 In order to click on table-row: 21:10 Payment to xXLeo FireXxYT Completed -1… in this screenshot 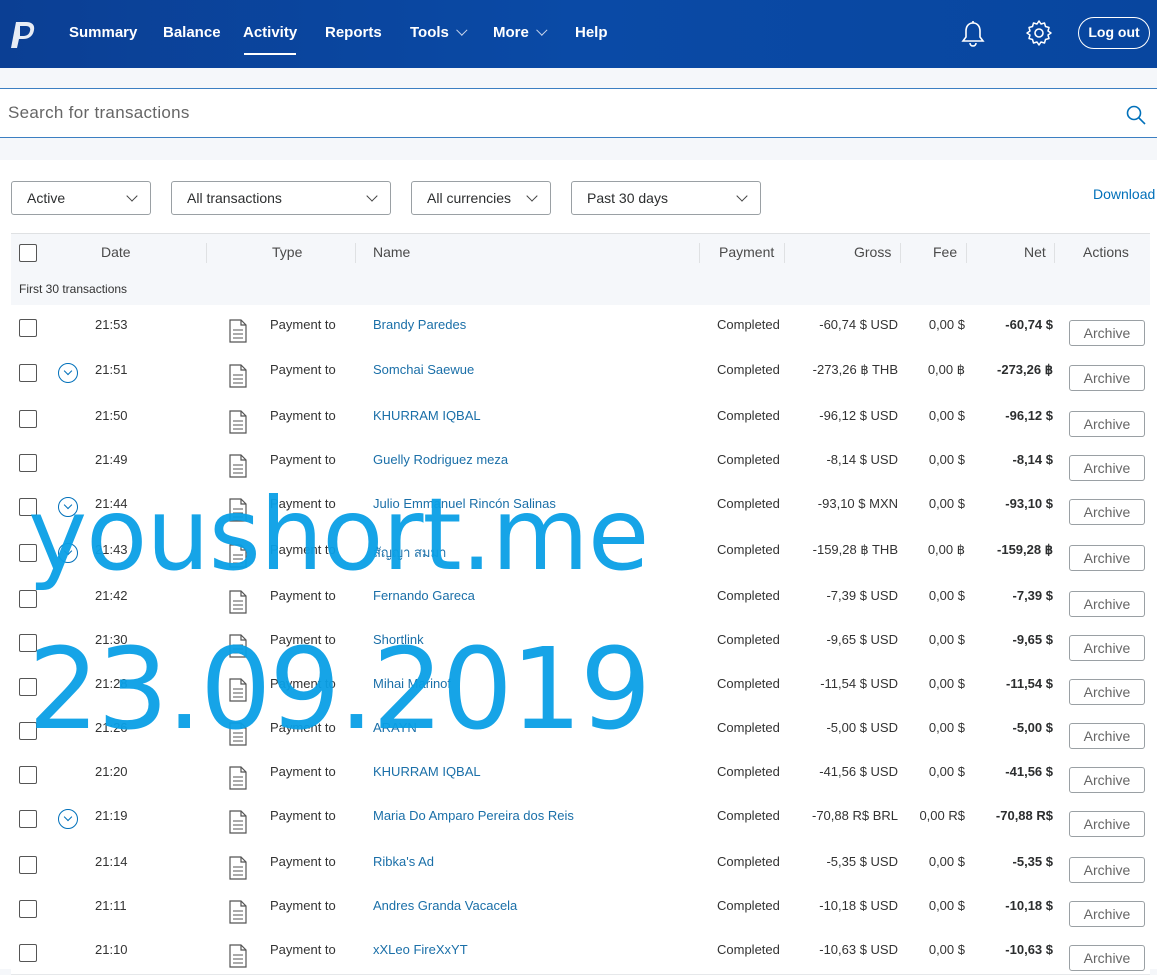, I will do `click(580, 952)`.